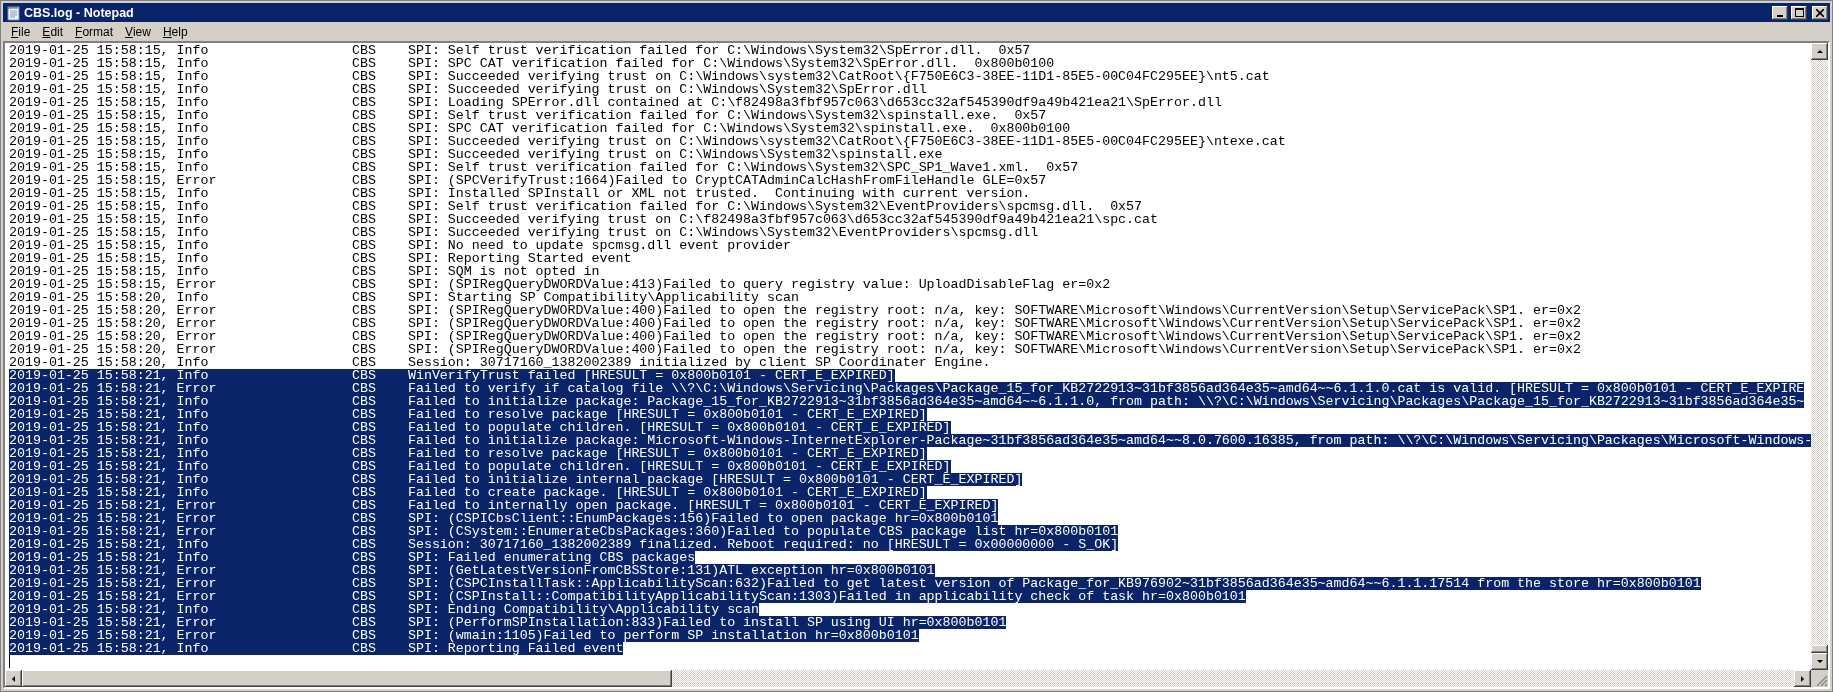 The image size is (1833, 692). Describe the element at coordinates (94, 31) in the screenshot. I see `menu-item: Format` at that location.